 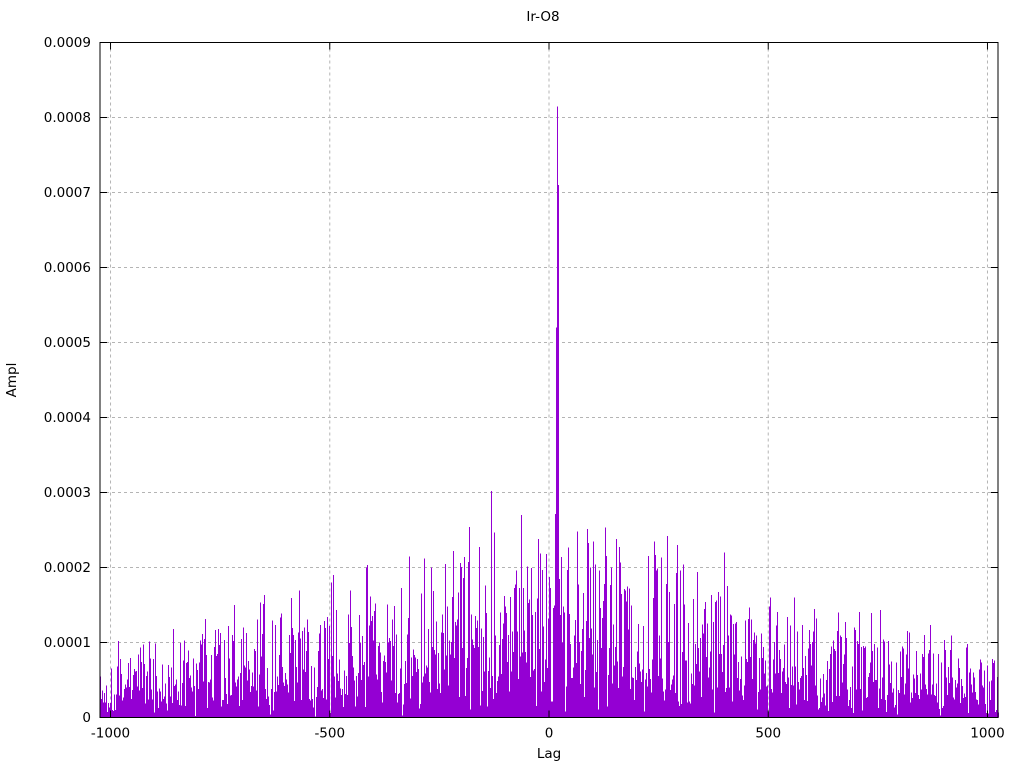 What do you see at coordinates (67, 43) in the screenshot?
I see `y-tick-label: 0.0009` at bounding box center [67, 43].